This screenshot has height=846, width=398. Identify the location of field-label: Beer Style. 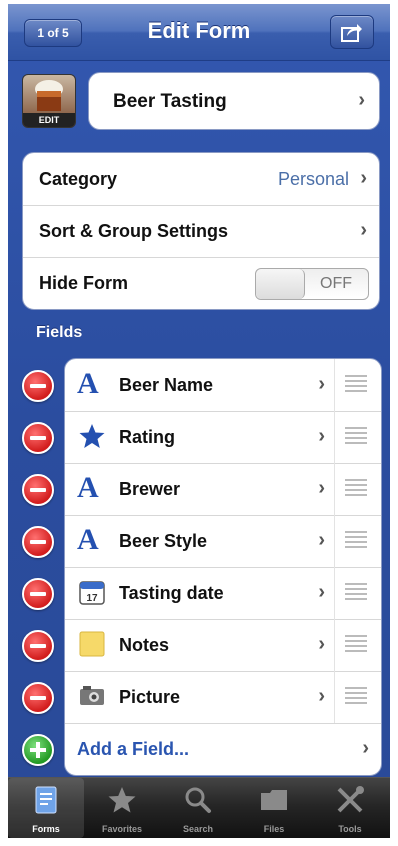
(163, 541).